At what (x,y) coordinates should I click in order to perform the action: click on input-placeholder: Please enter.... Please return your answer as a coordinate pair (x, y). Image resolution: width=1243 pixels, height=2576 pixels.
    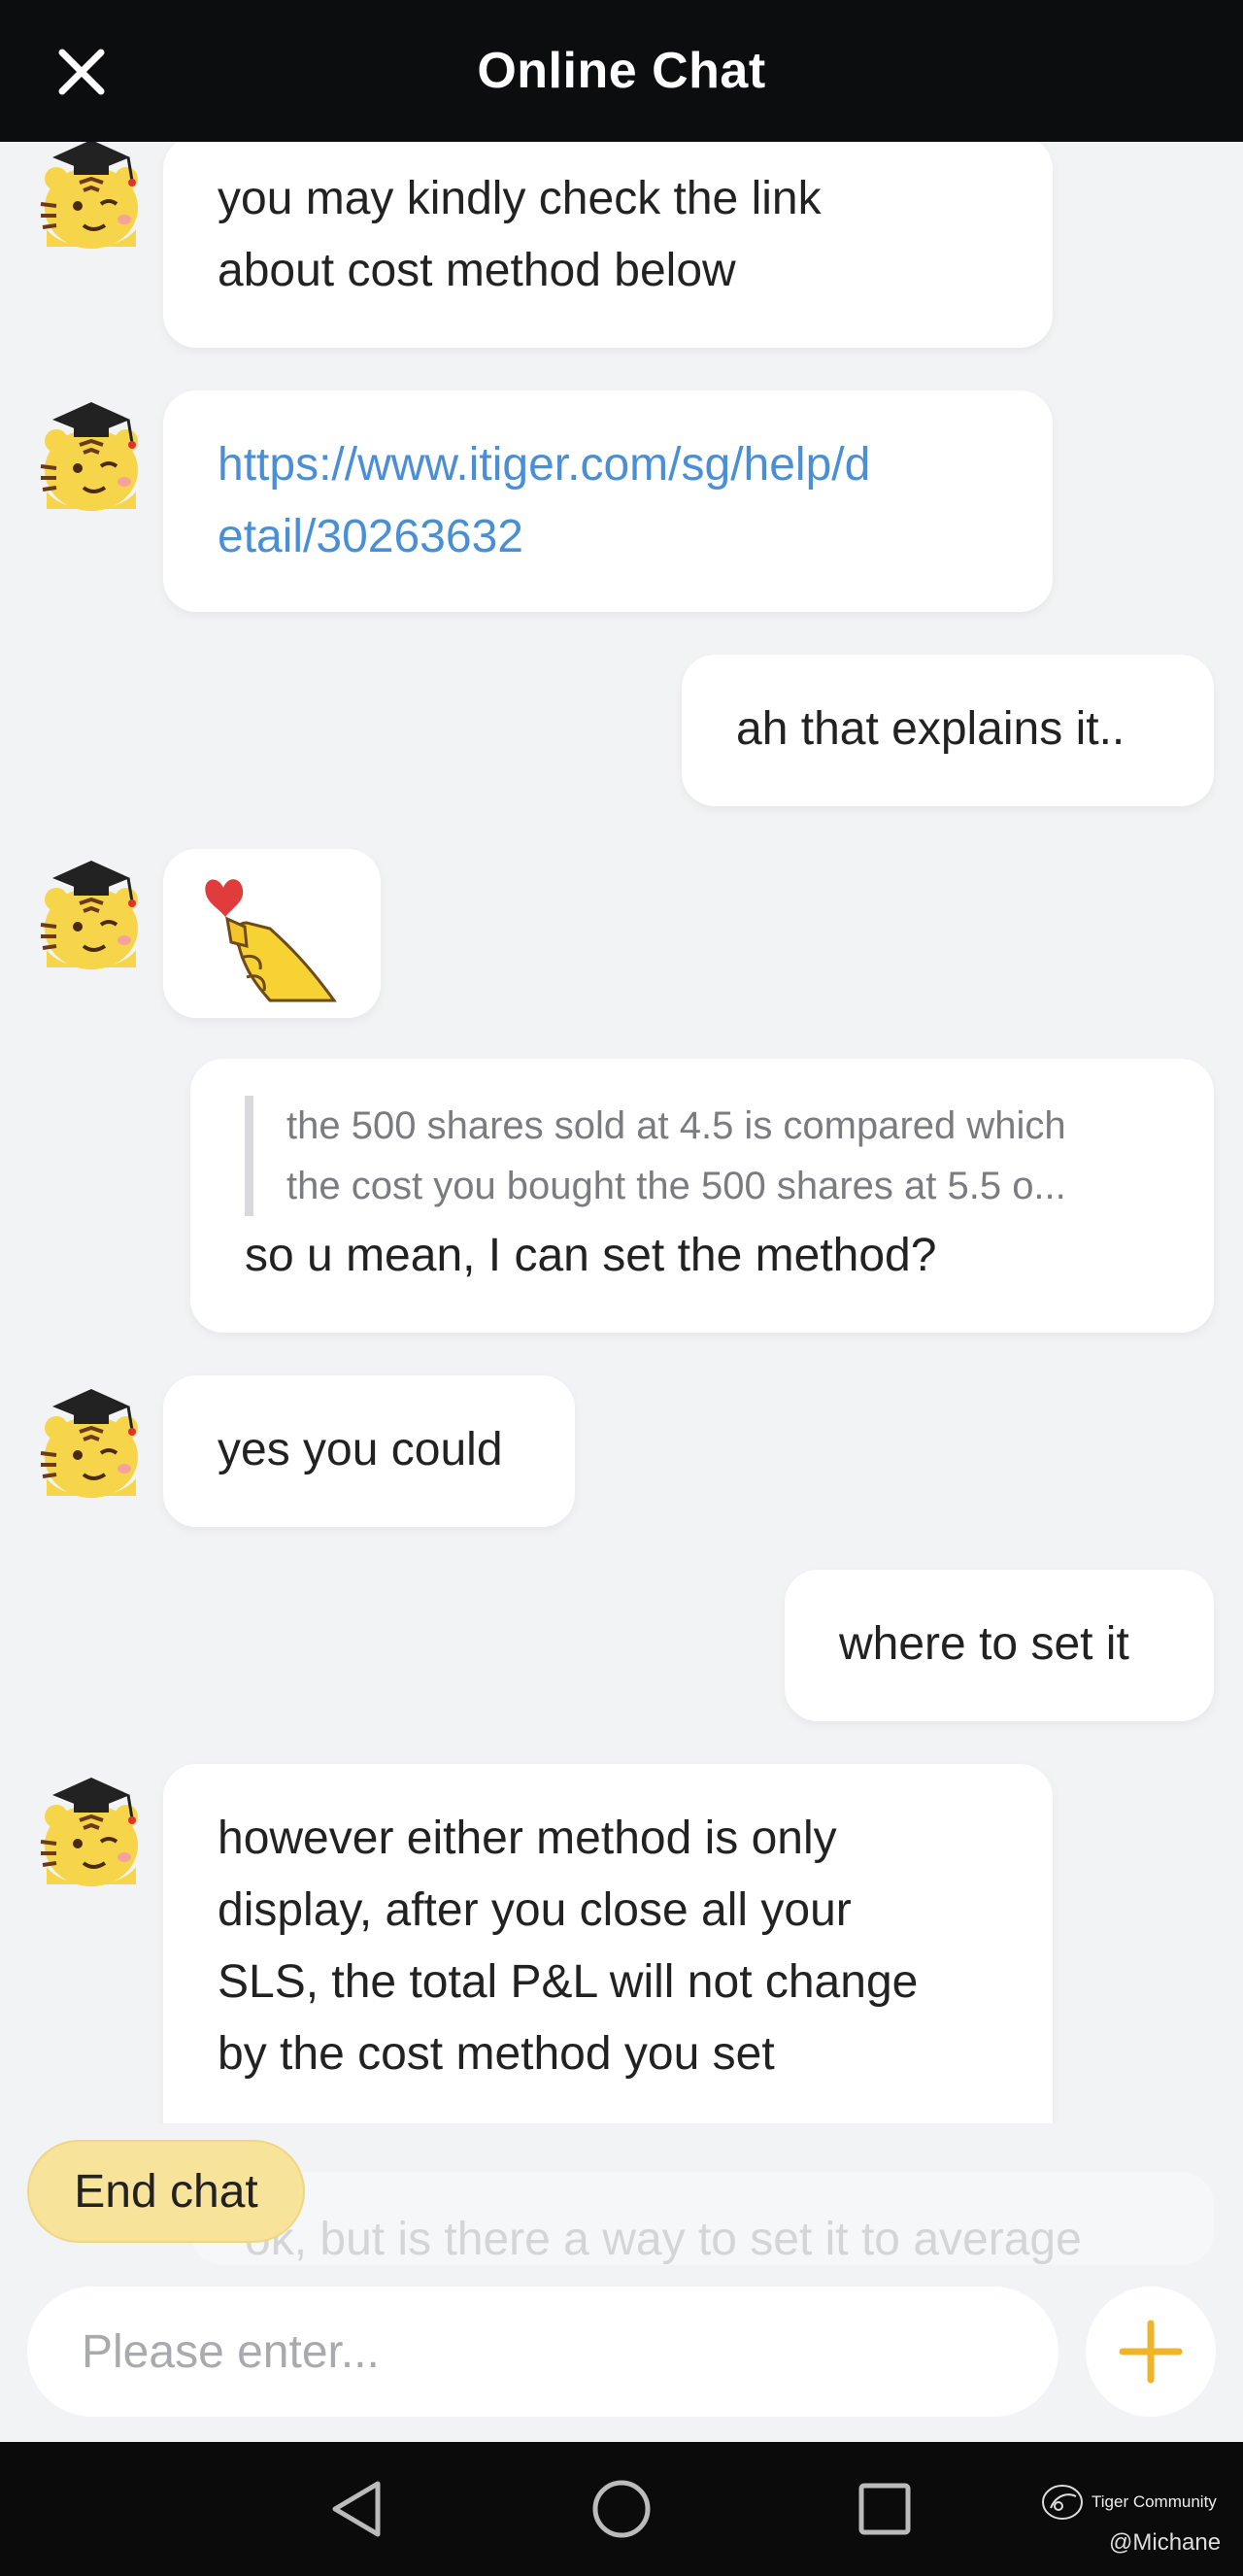
    Looking at the image, I should click on (231, 2351).